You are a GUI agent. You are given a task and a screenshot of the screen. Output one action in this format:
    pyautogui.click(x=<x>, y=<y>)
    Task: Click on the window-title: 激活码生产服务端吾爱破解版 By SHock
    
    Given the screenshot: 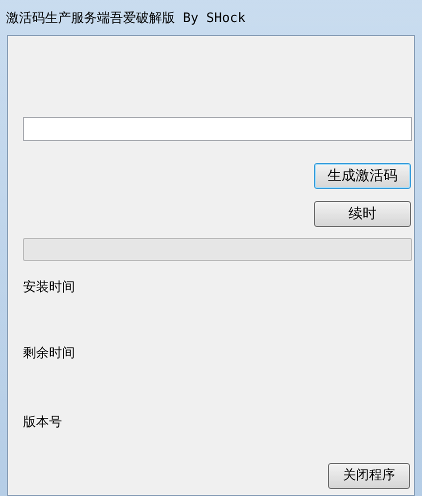 What is the action you would take?
    pyautogui.click(x=126, y=19)
    